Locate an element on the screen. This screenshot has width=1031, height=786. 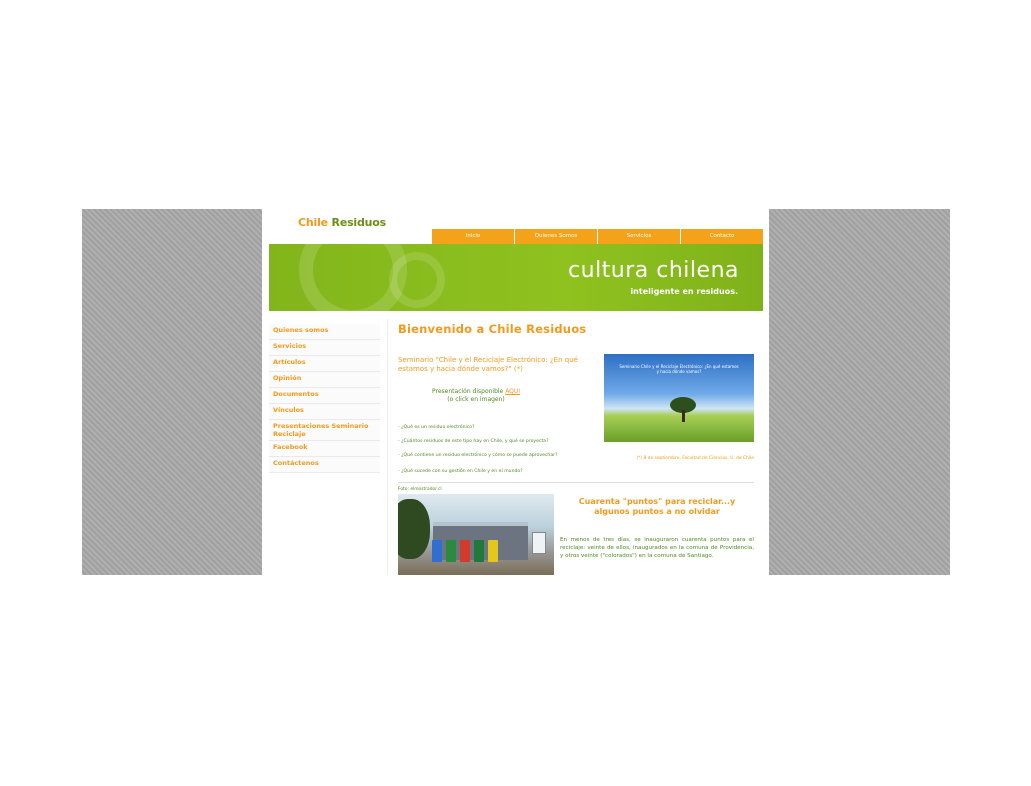
banner-subtitle: inteligente en residuos. is located at coordinates (684, 291).